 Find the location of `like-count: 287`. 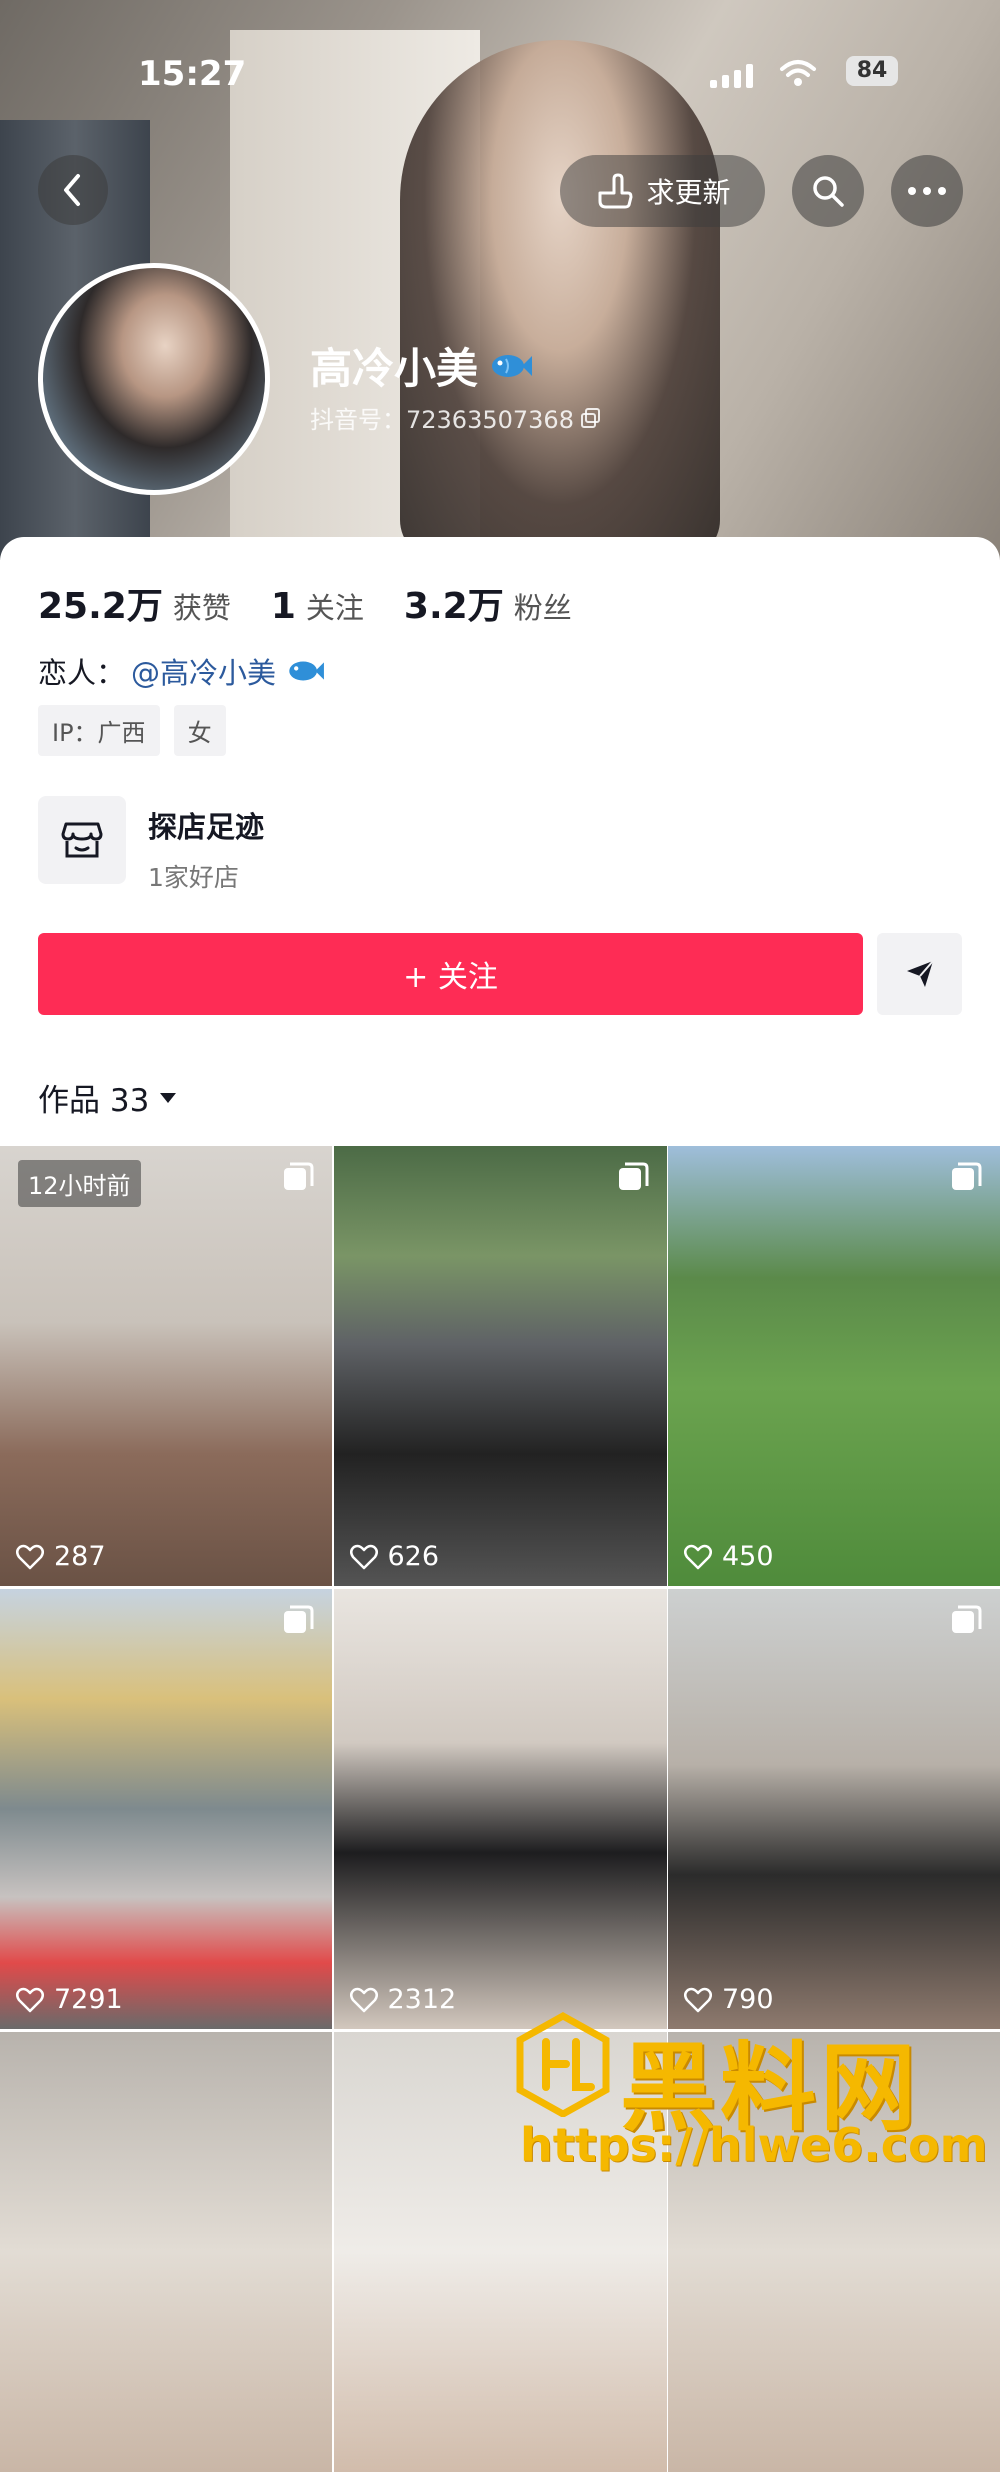

like-count: 287 is located at coordinates (61, 1556).